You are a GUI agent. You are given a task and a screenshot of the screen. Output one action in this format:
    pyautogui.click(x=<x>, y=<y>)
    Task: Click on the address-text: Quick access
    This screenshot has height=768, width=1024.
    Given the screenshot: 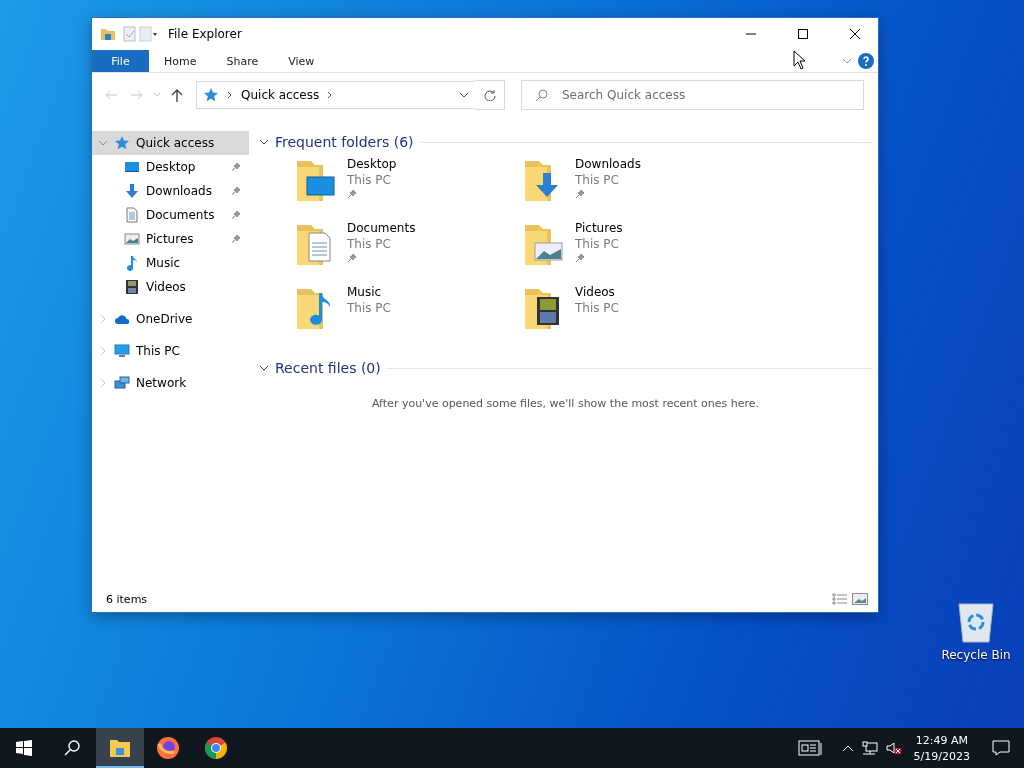 What is the action you would take?
    pyautogui.click(x=280, y=95)
    